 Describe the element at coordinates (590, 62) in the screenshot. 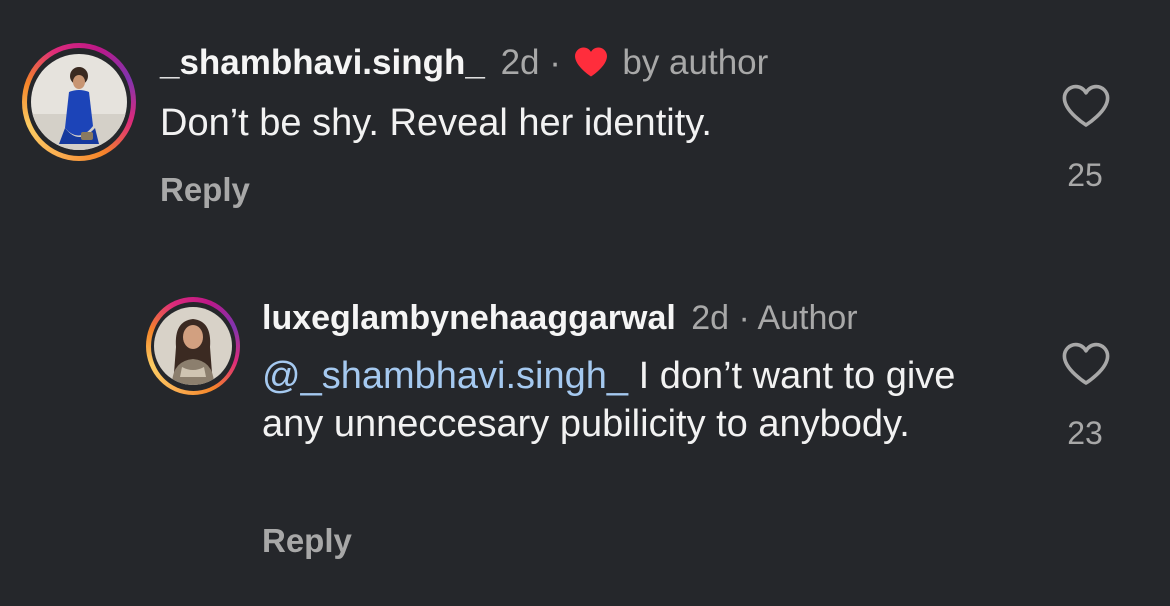

I see `heart-filled-icon` at that location.